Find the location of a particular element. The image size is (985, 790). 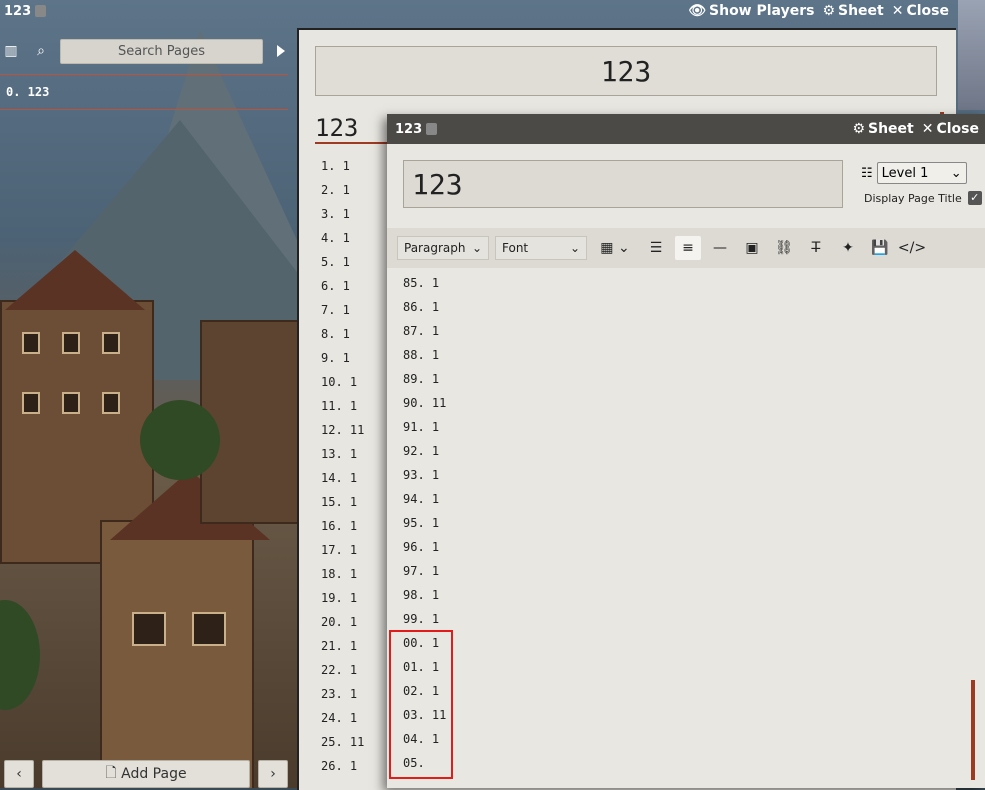

list-item: 88. 1 is located at coordinates (421, 355).